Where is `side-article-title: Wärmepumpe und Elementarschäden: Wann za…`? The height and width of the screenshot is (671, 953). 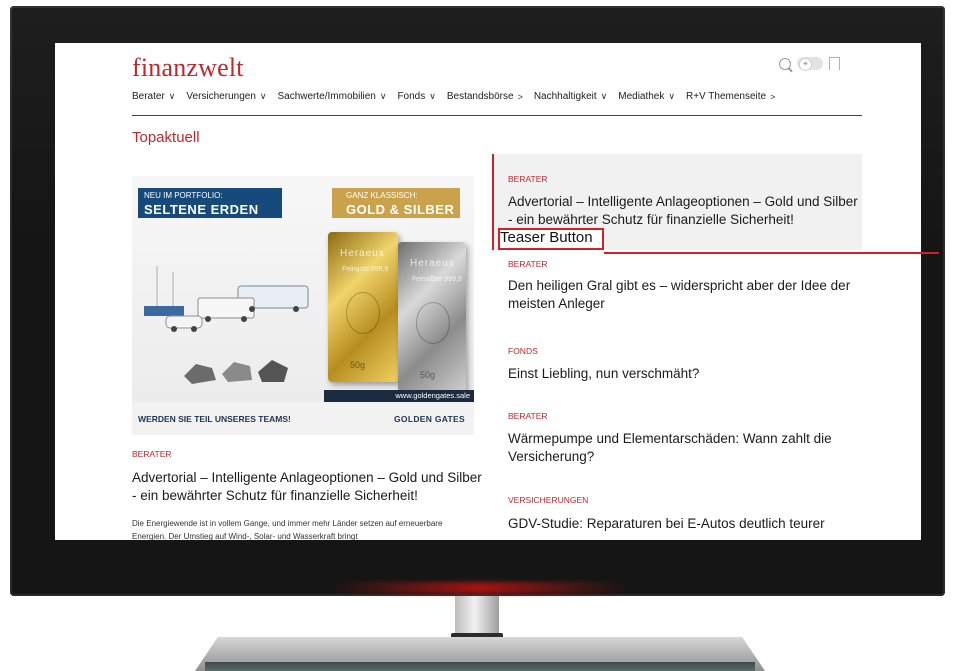
side-article-title: Wärmepumpe und Elementarschäden: Wann za… is located at coordinates (684, 448).